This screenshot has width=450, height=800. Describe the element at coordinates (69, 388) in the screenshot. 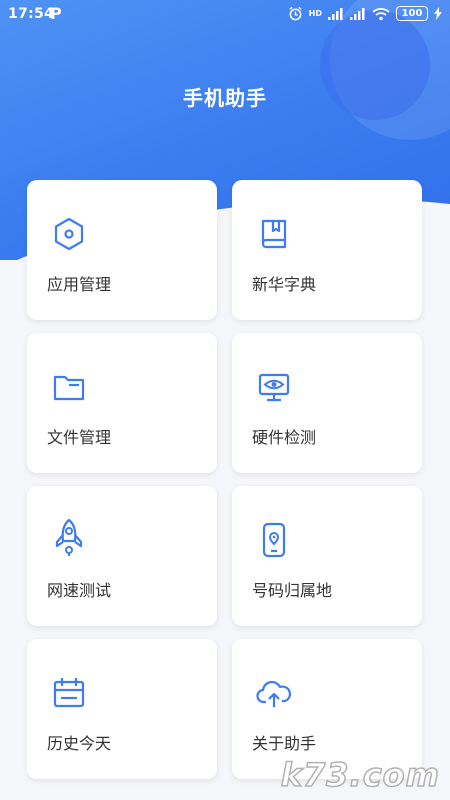

I see `folder-icon` at that location.